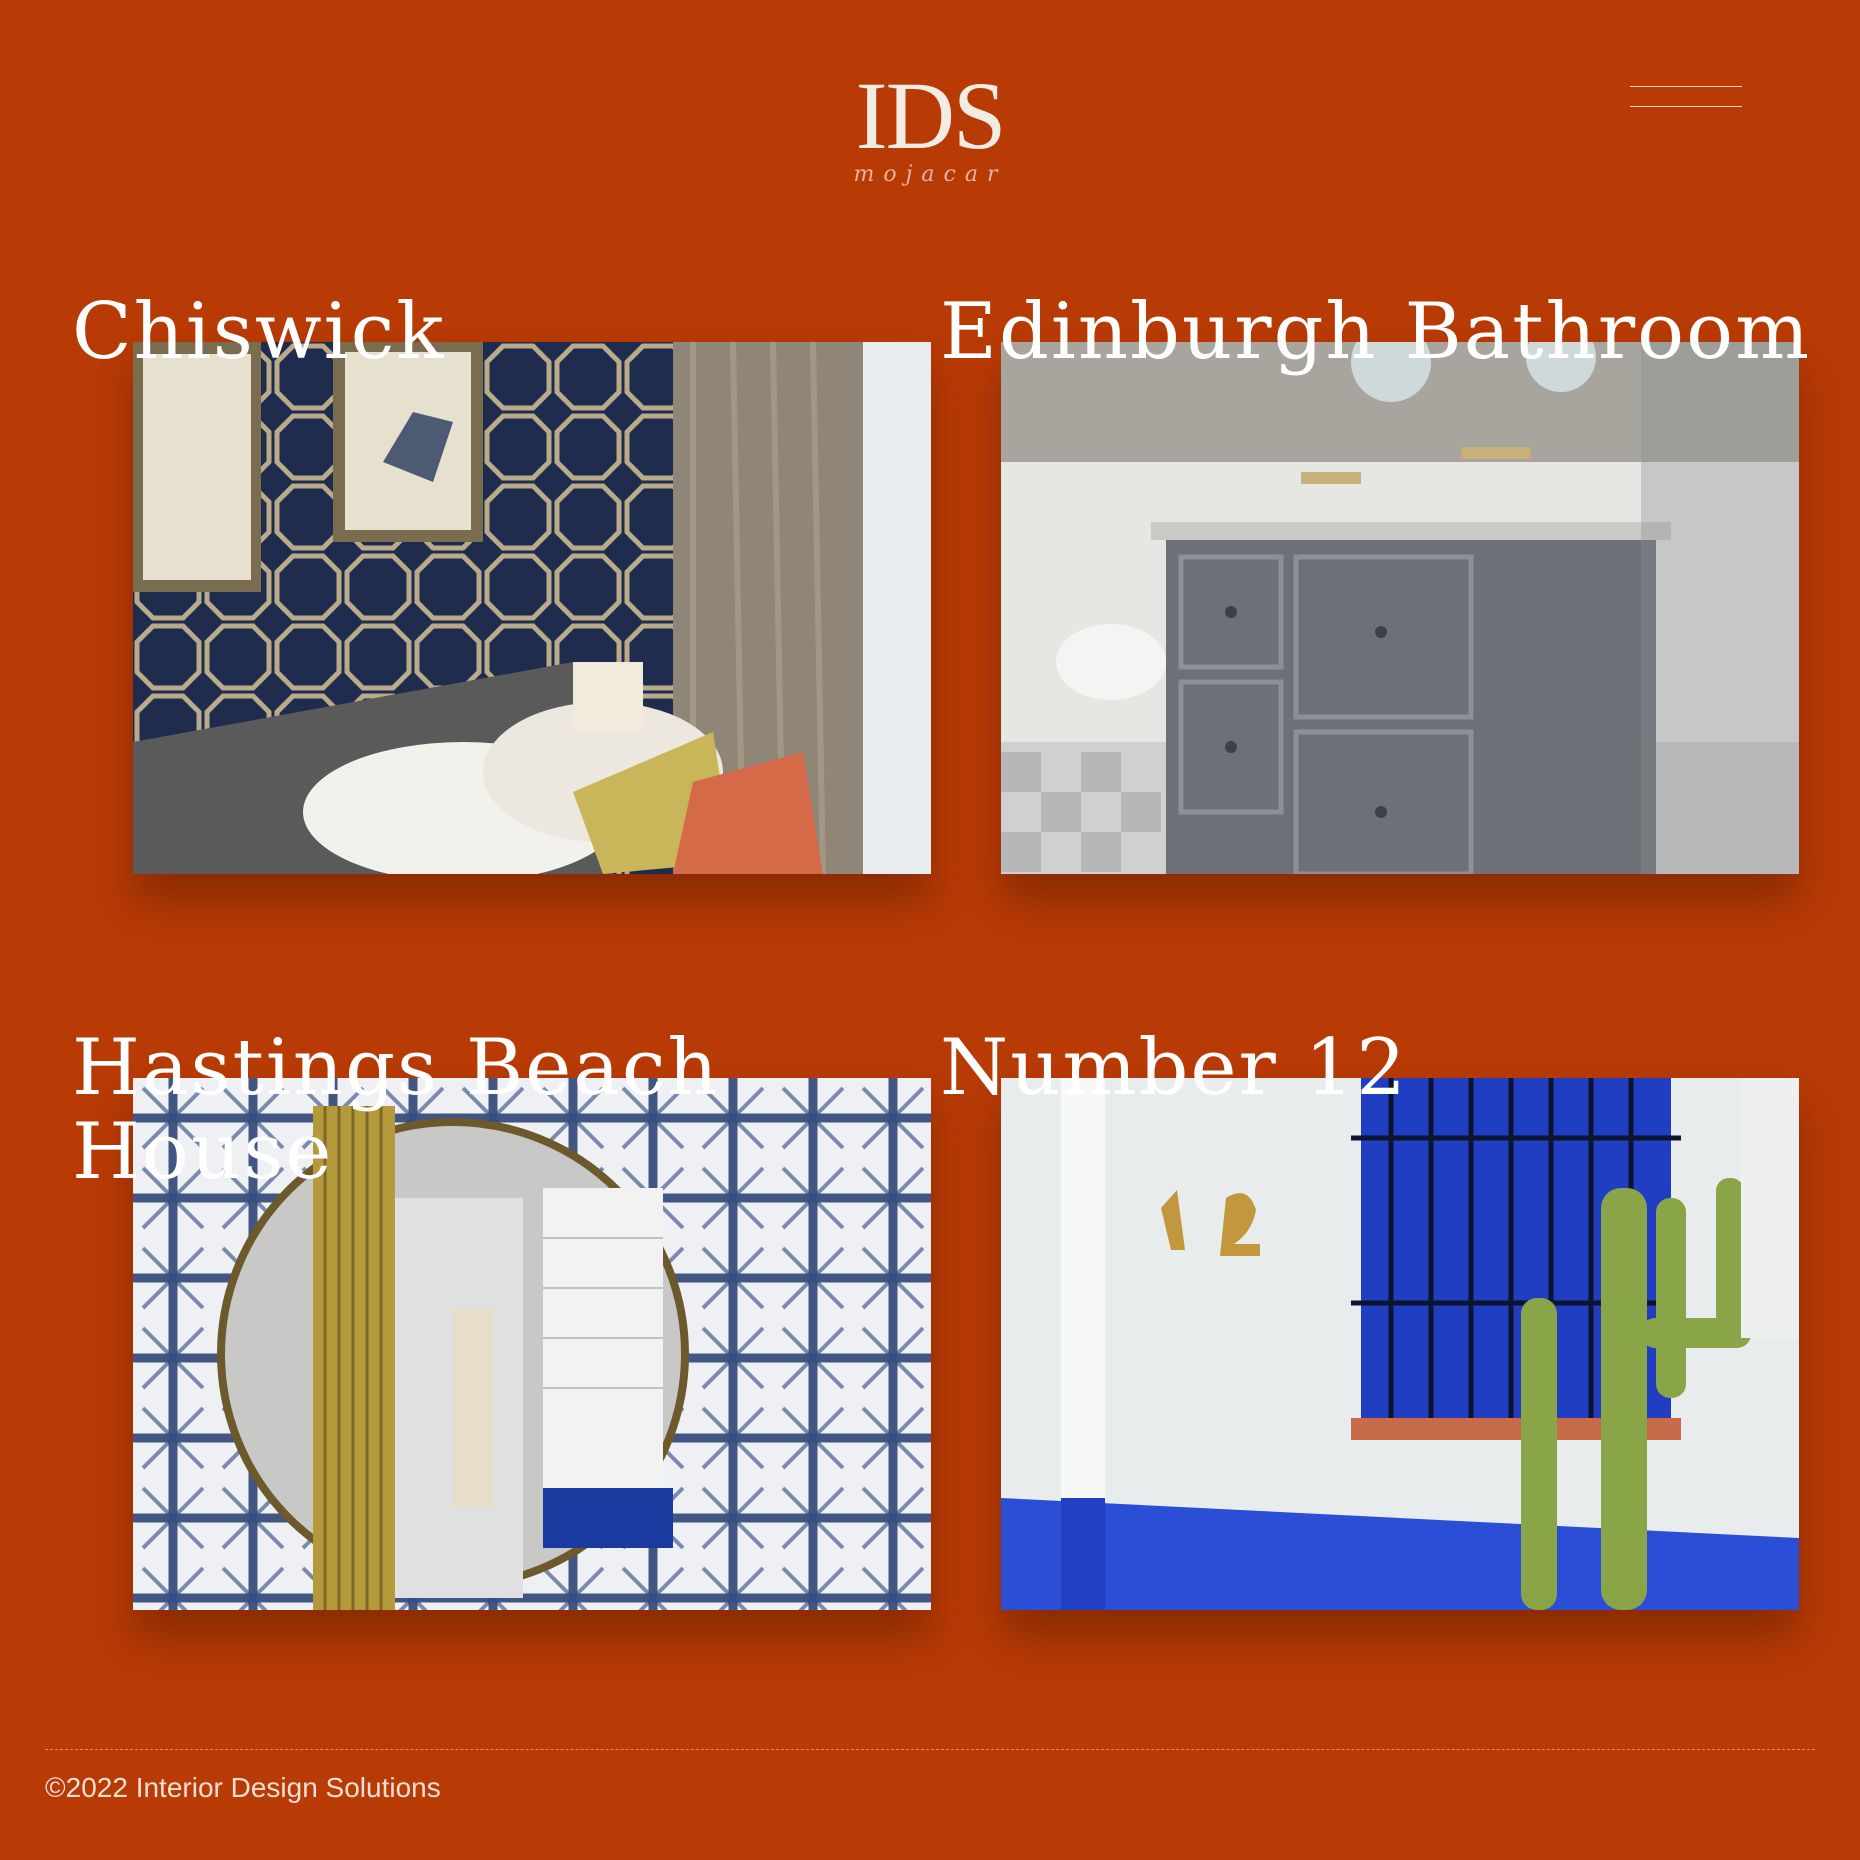 The height and width of the screenshot is (1860, 1860). I want to click on grey-vanity-bathroom-photo, so click(1400, 608).